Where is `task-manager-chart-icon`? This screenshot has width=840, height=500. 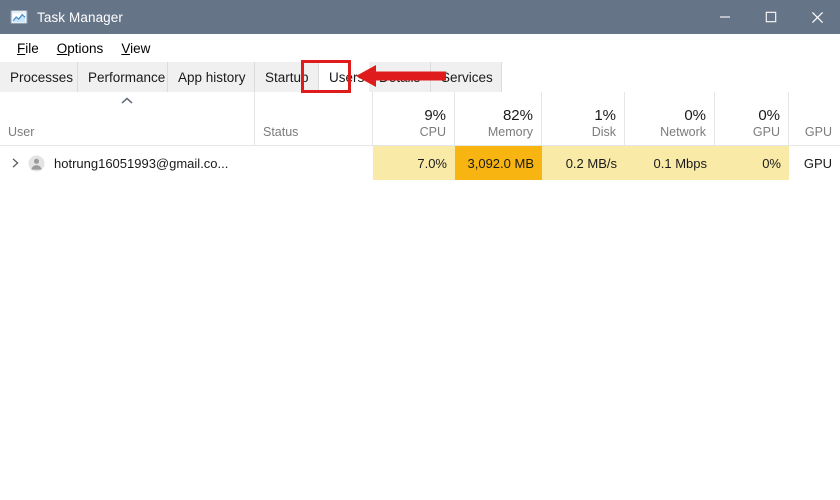
task-manager-chart-icon is located at coordinates (19, 17).